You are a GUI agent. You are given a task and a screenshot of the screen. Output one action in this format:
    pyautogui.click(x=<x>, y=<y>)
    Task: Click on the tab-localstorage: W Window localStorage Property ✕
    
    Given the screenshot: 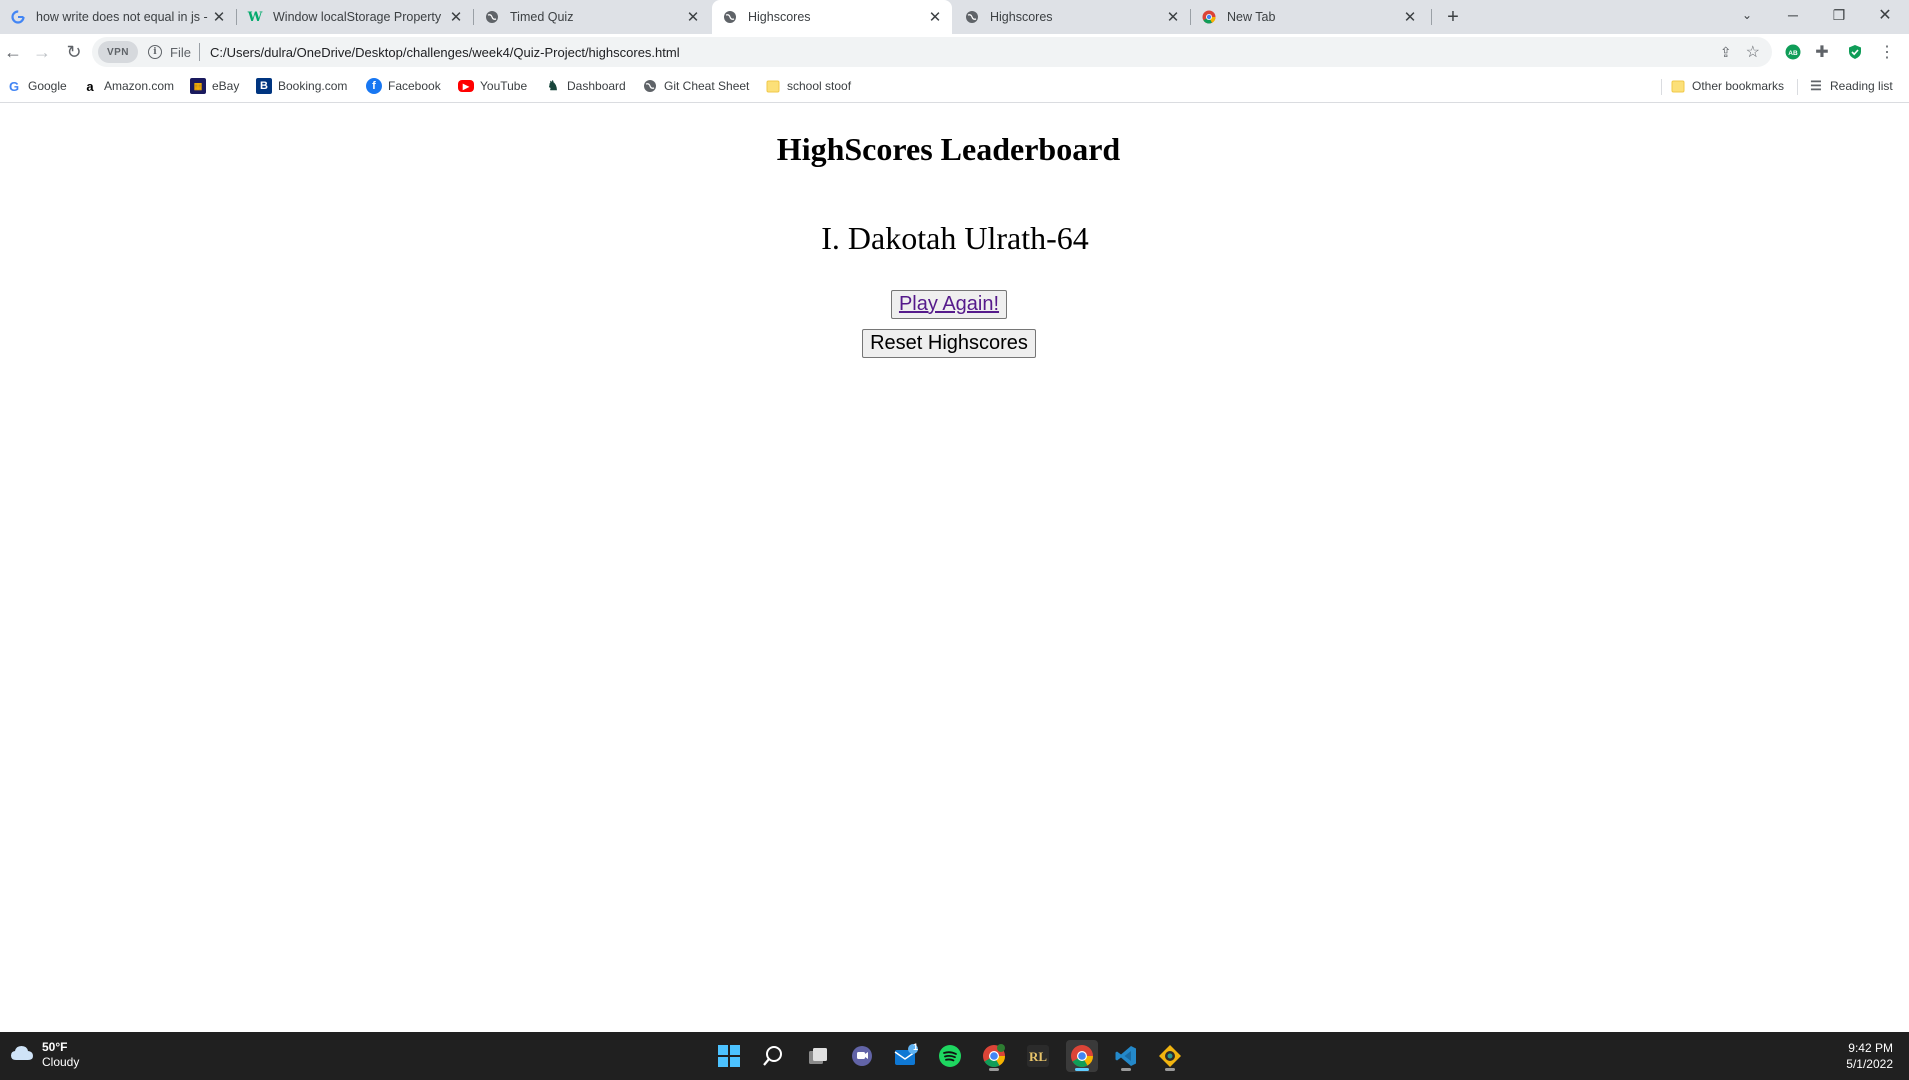 What is the action you would take?
    pyautogui.click(x=355, y=17)
    